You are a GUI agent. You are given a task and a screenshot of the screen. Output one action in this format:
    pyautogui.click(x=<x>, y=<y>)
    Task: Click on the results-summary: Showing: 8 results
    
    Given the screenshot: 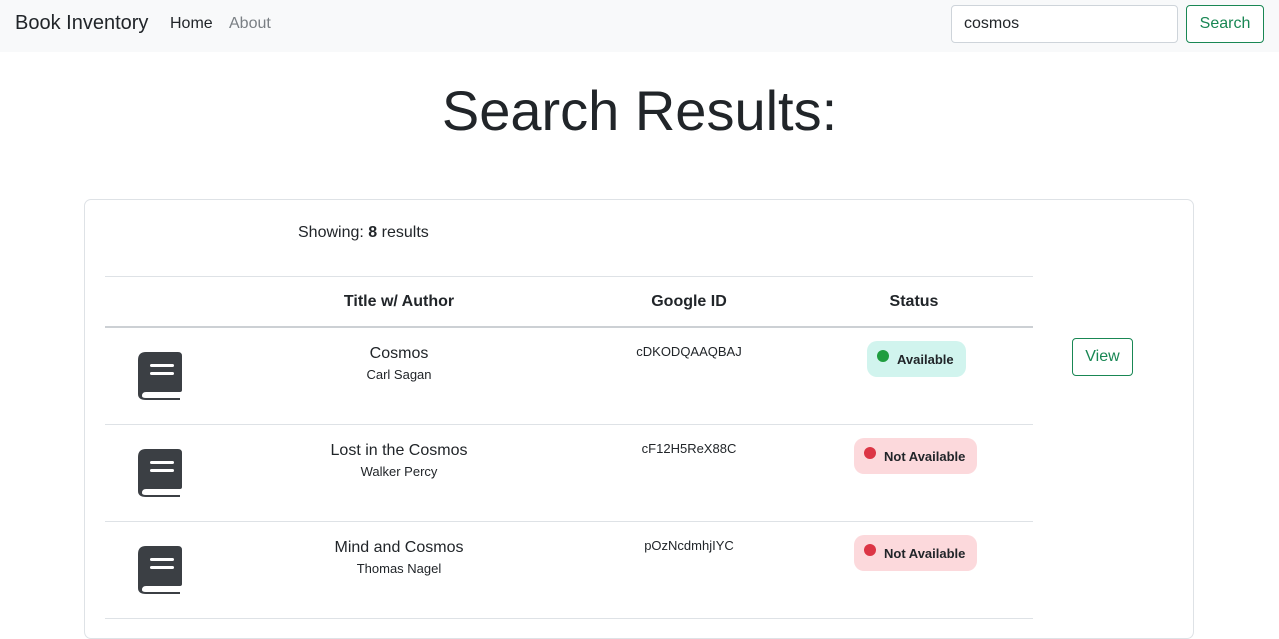 What is the action you would take?
    pyautogui.click(x=363, y=233)
    